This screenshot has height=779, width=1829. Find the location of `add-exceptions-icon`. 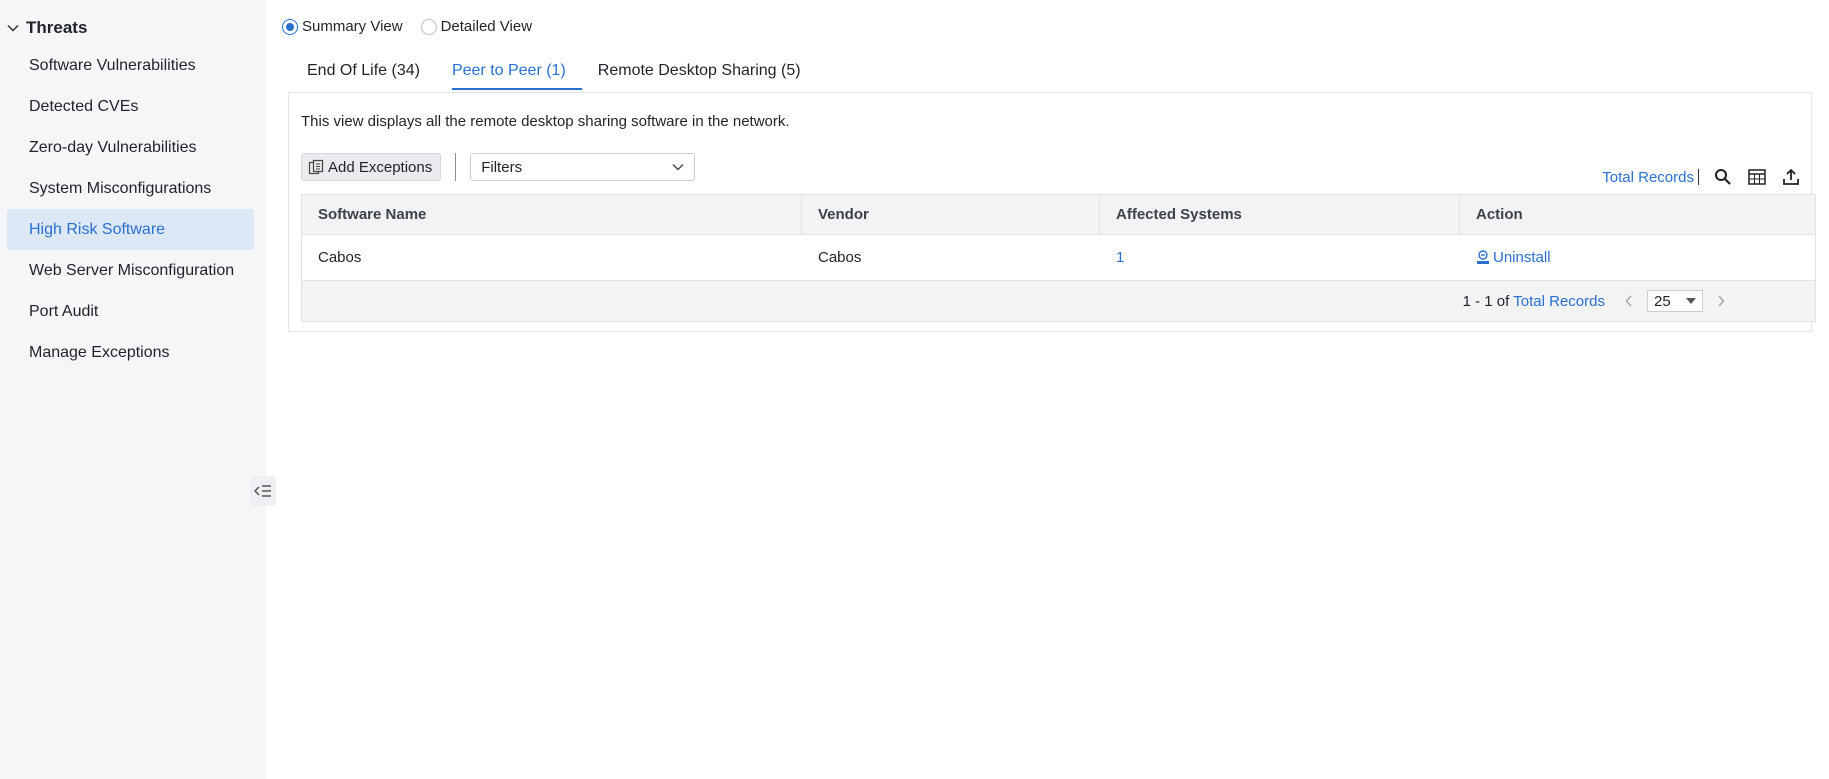

add-exceptions-icon is located at coordinates (316, 167).